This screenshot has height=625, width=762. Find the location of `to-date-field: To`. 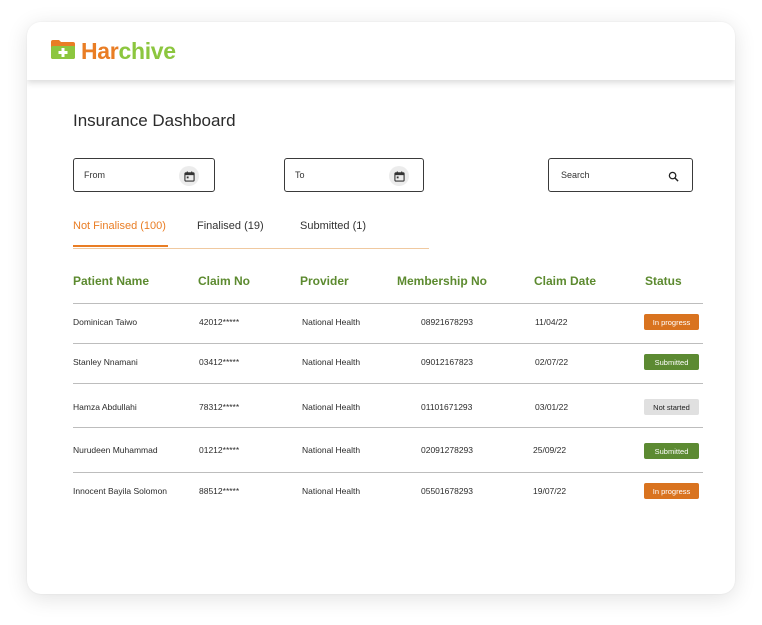

to-date-field: To is located at coordinates (354, 175).